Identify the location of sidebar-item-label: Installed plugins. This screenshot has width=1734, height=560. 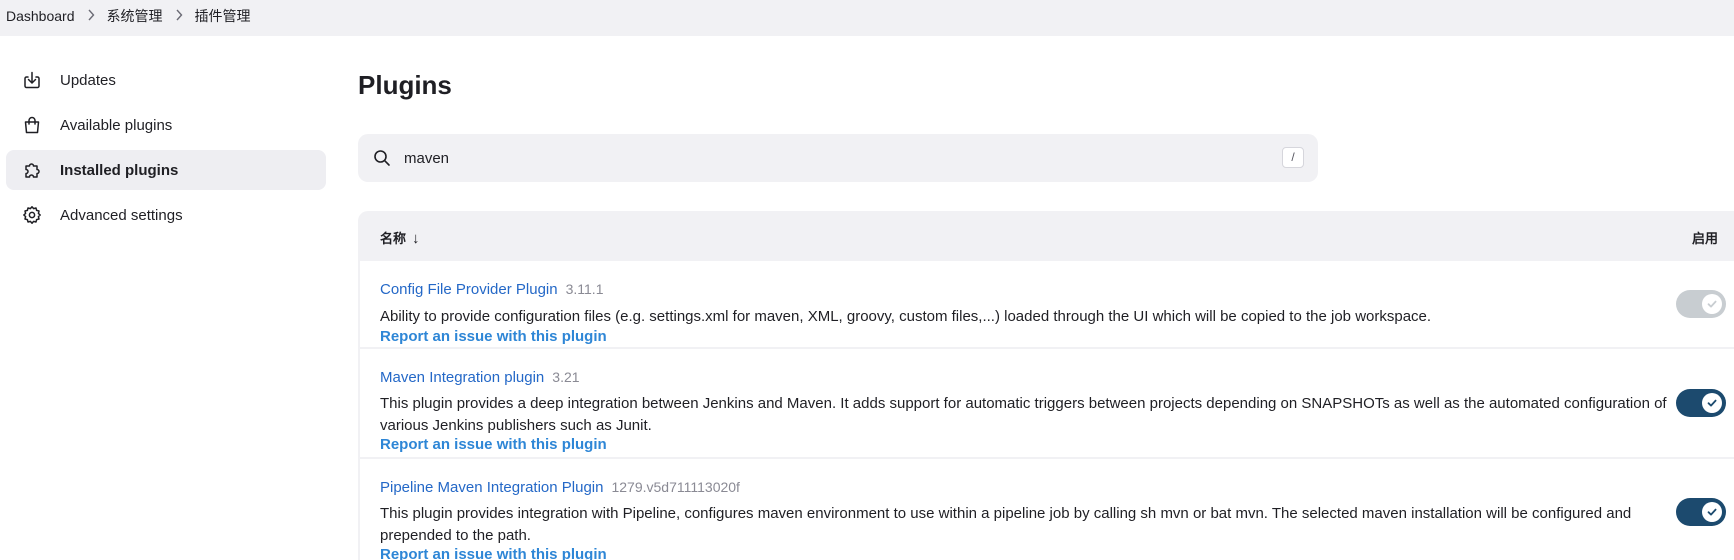
(119, 170).